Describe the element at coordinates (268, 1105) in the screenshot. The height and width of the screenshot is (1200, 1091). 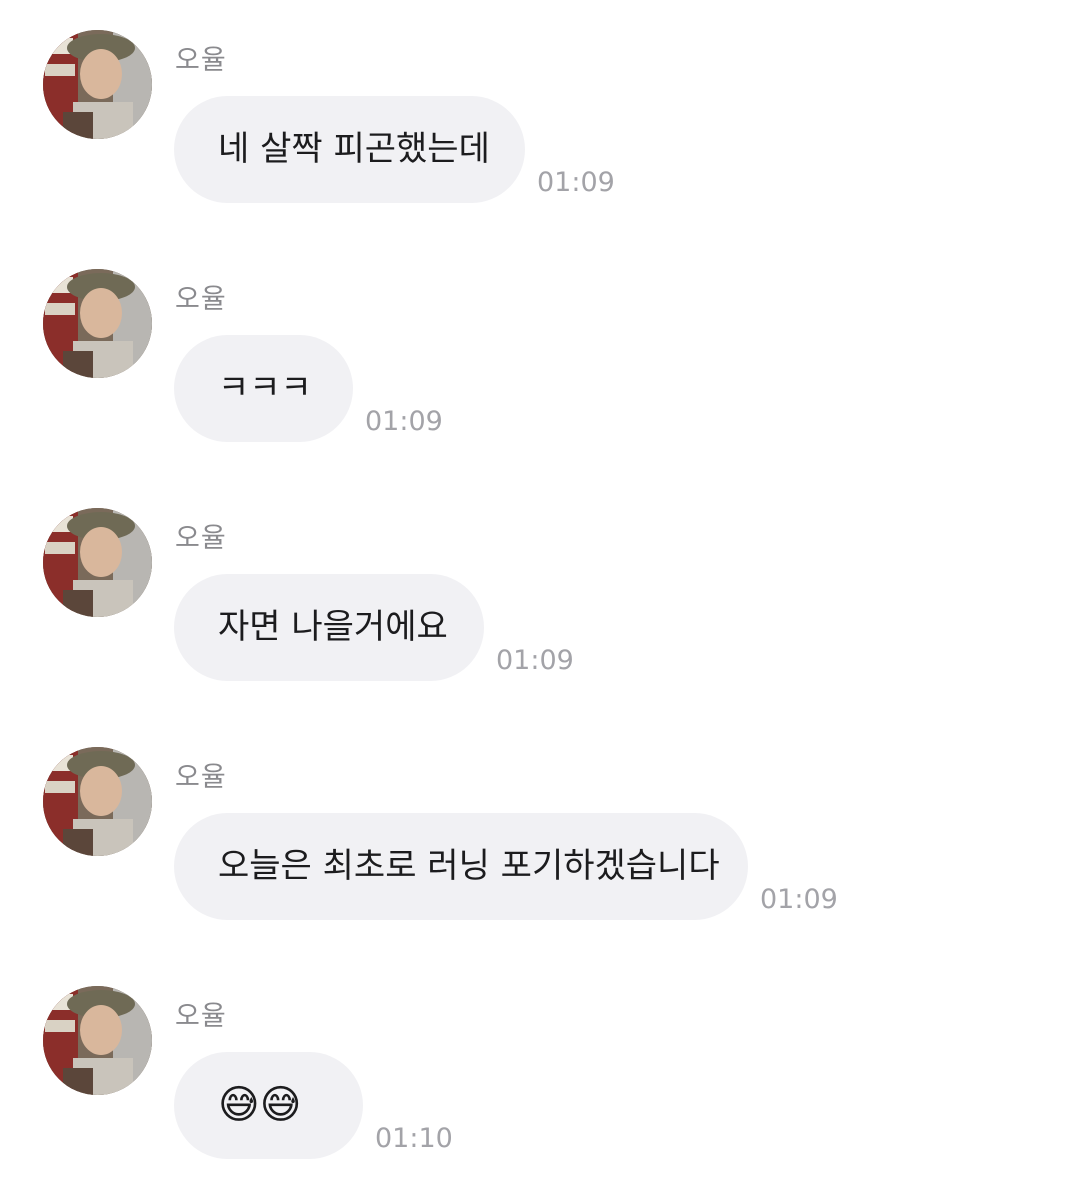
I see `message-bubble: 😅😅` at that location.